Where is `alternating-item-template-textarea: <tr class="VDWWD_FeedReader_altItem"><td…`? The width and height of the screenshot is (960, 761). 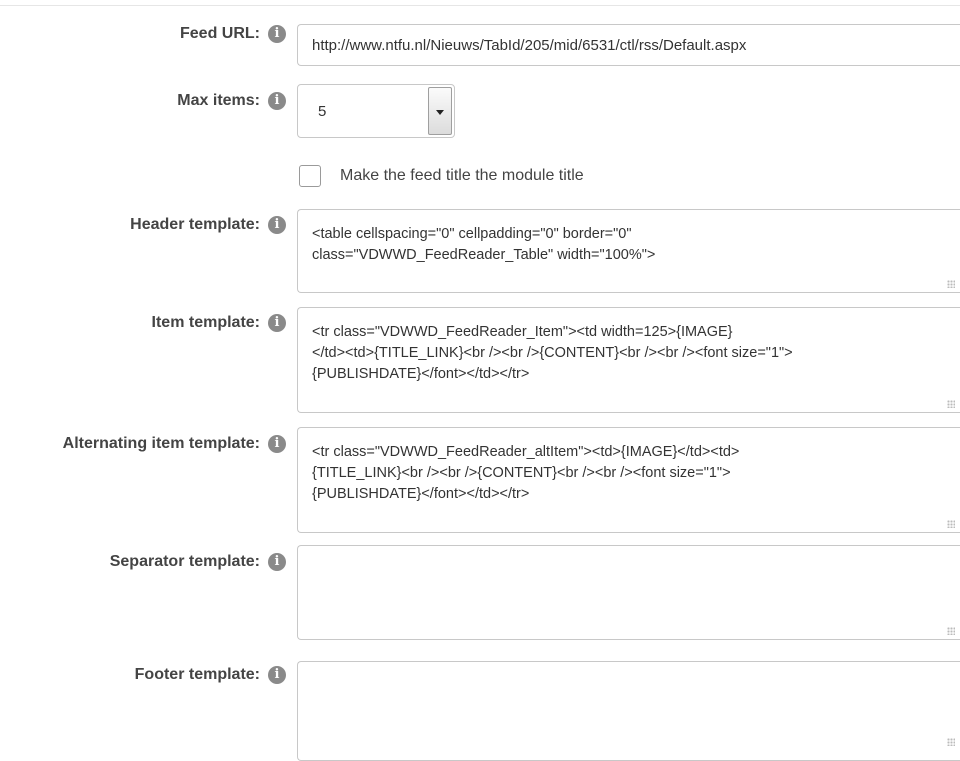 alternating-item-template-textarea: <tr class="VDWWD_FeedReader_altItem"><td… is located at coordinates (628, 480).